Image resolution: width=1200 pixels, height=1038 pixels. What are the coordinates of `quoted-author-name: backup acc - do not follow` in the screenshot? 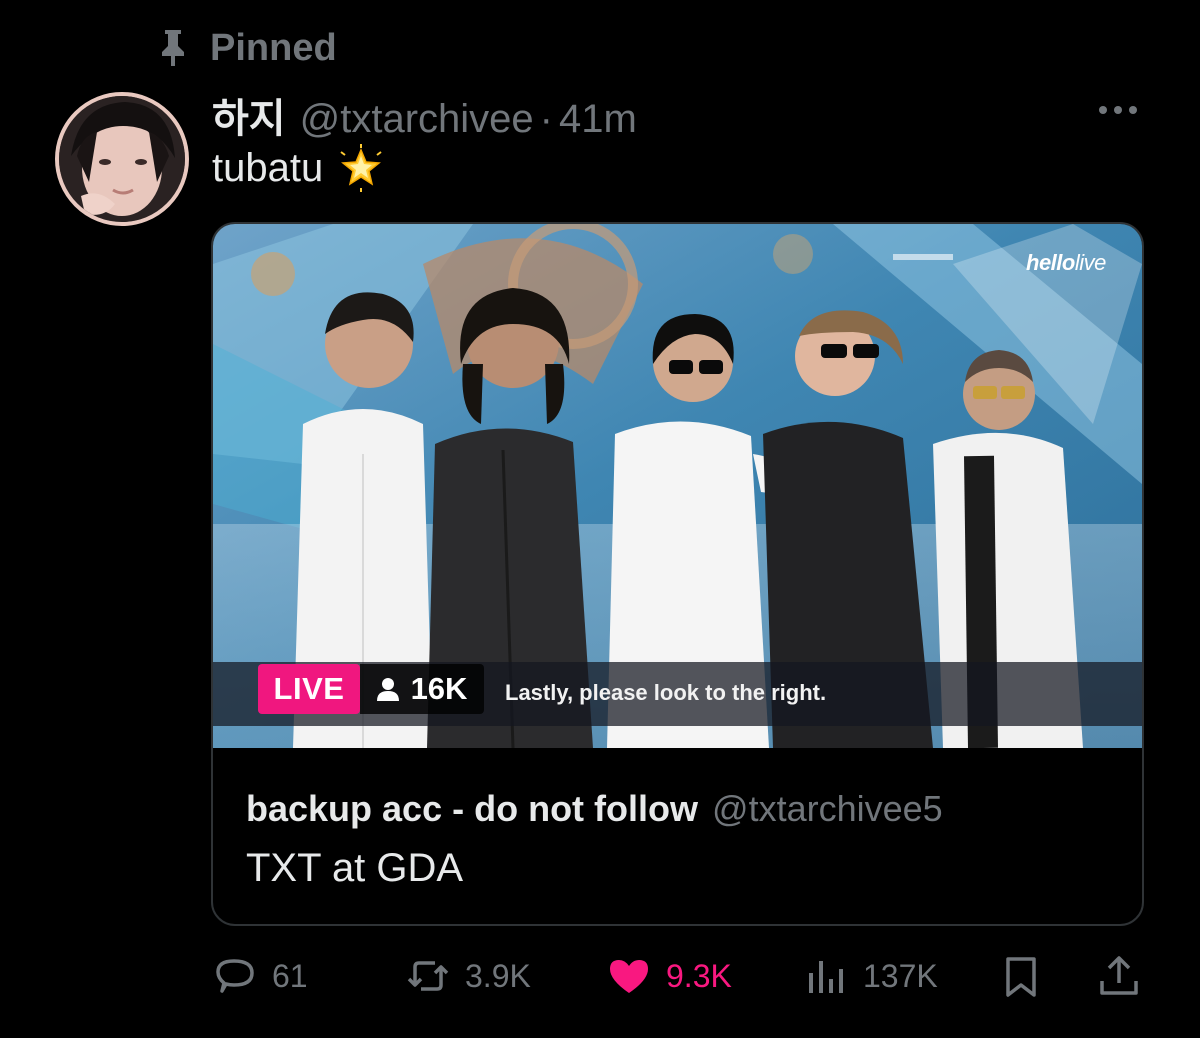 It's located at (472, 809).